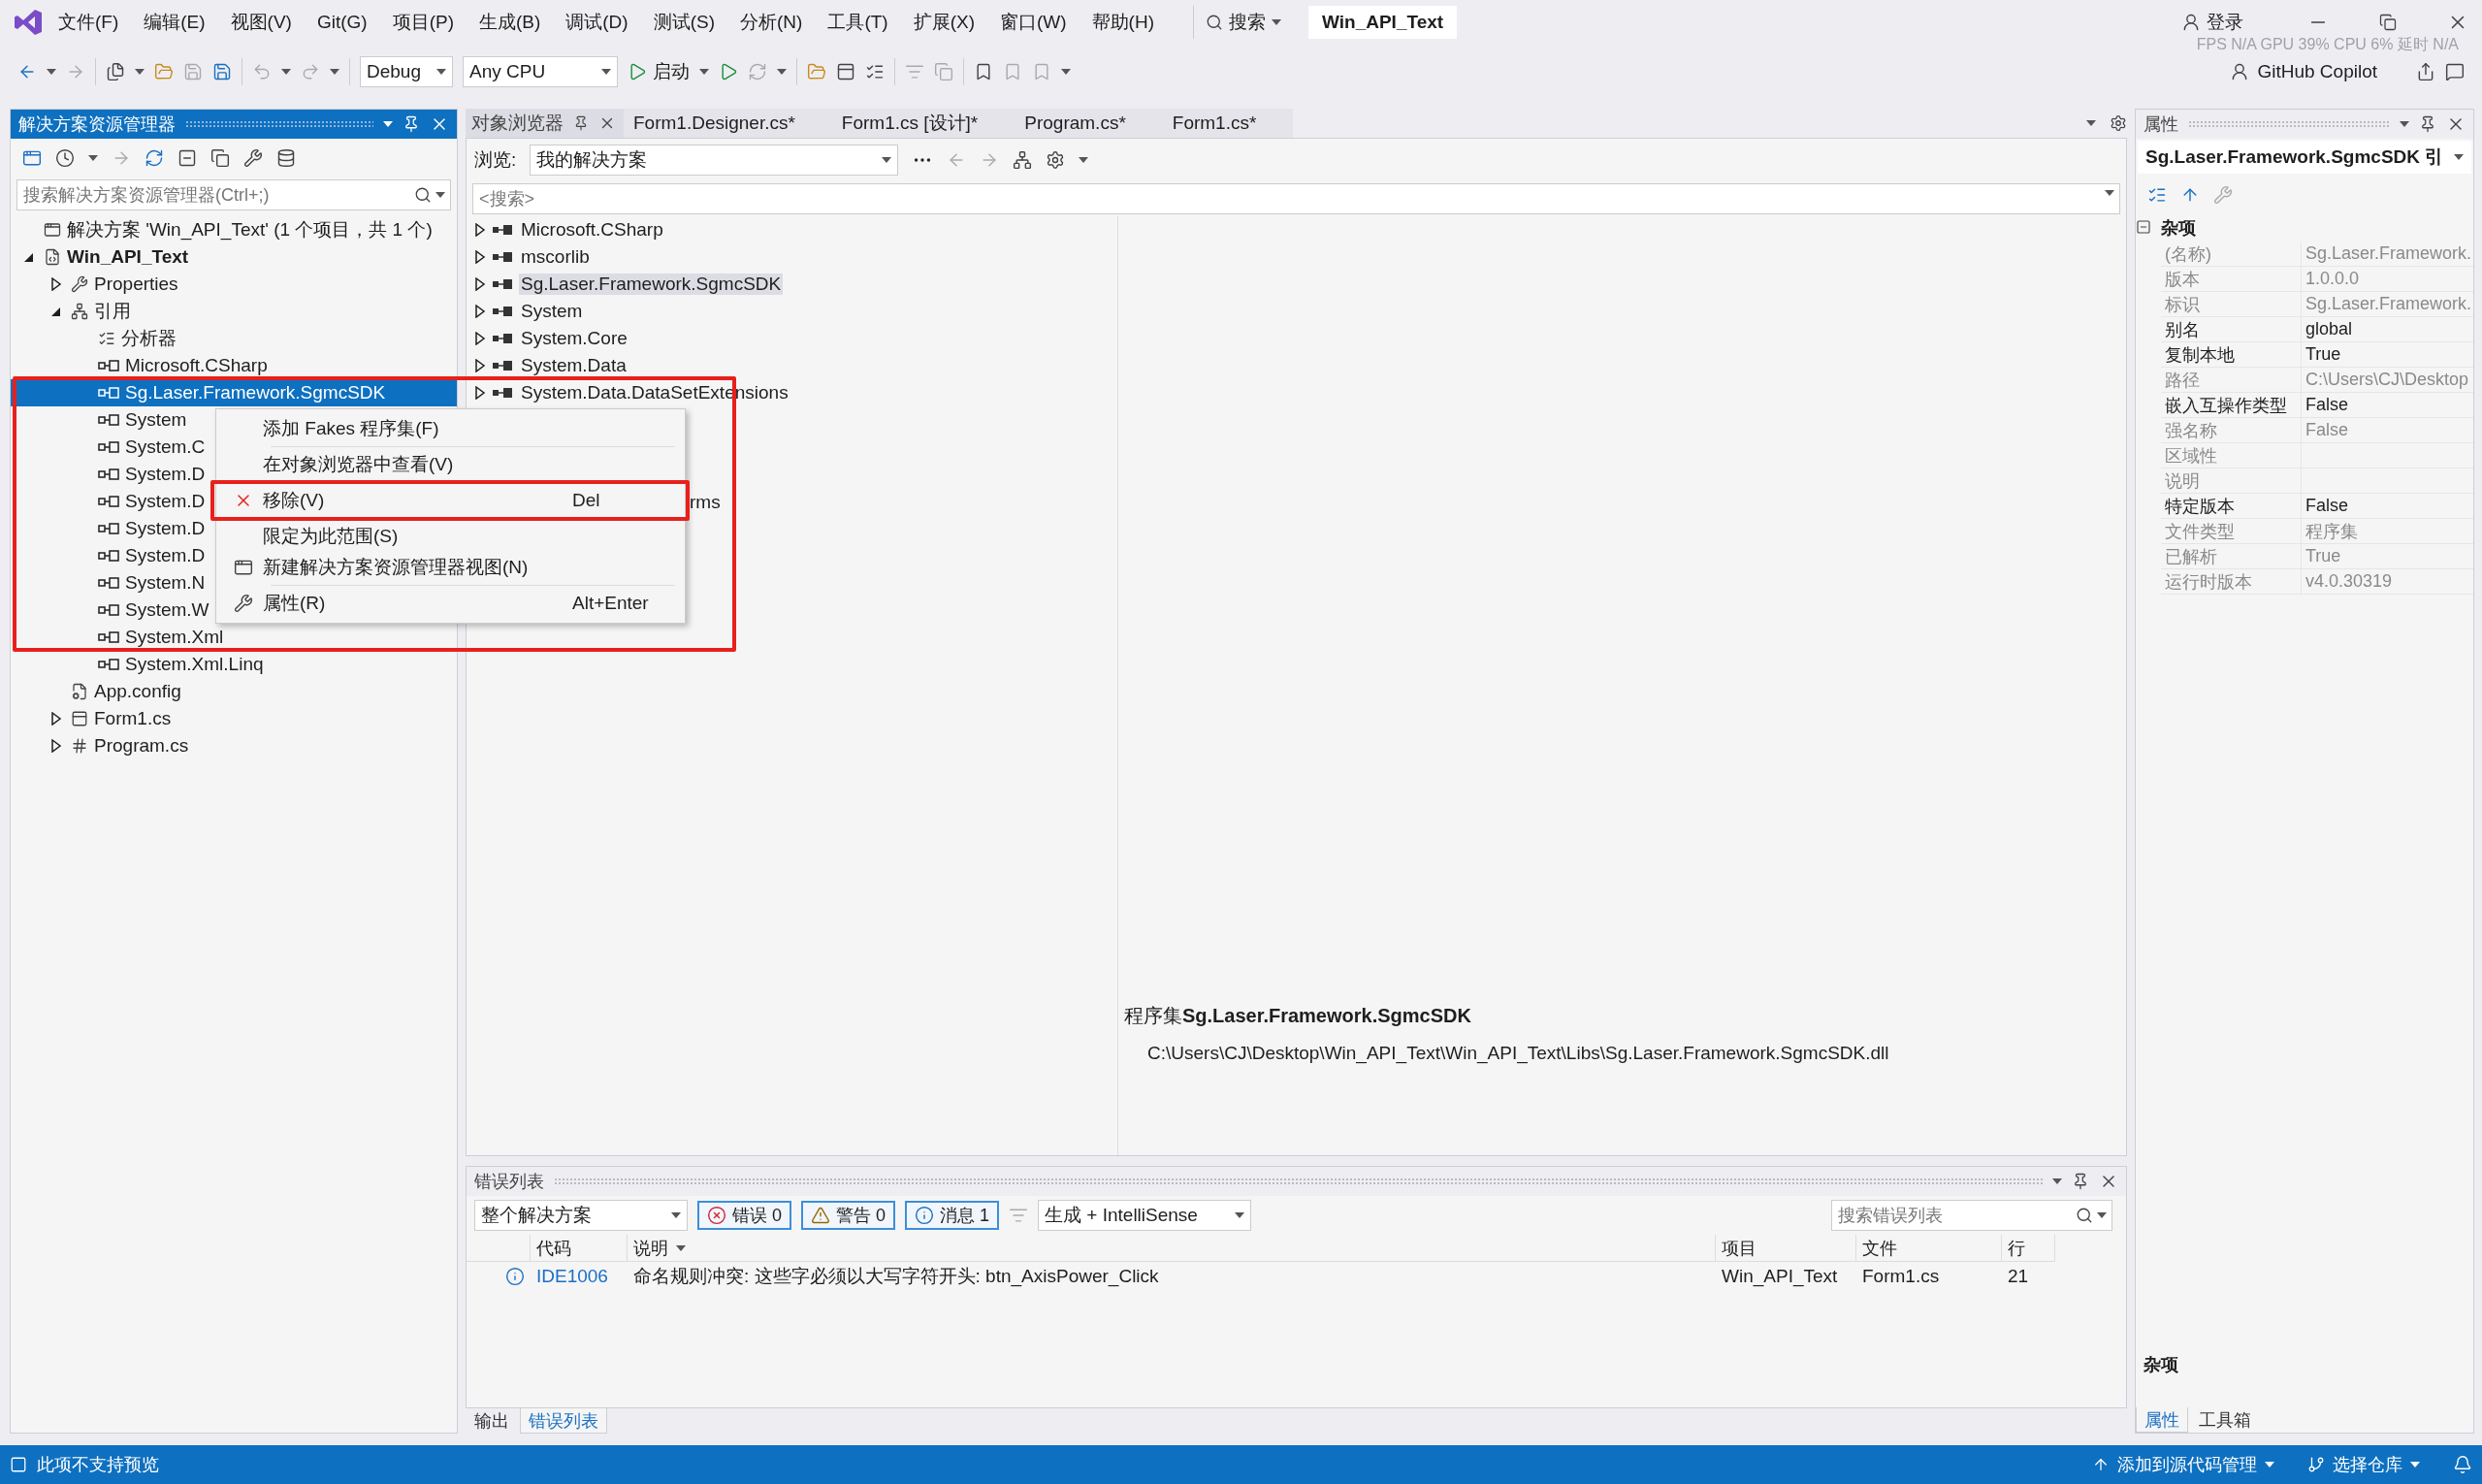  I want to click on property-name: 运行时版本, so click(2231, 582).